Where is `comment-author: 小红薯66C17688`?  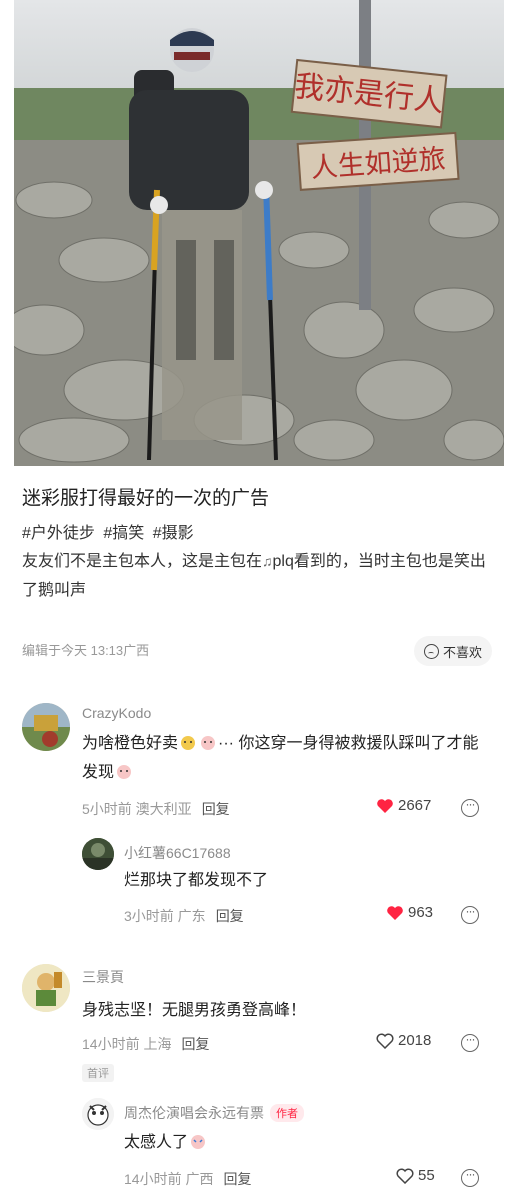
comment-author: 小红薯66C17688 is located at coordinates (177, 853).